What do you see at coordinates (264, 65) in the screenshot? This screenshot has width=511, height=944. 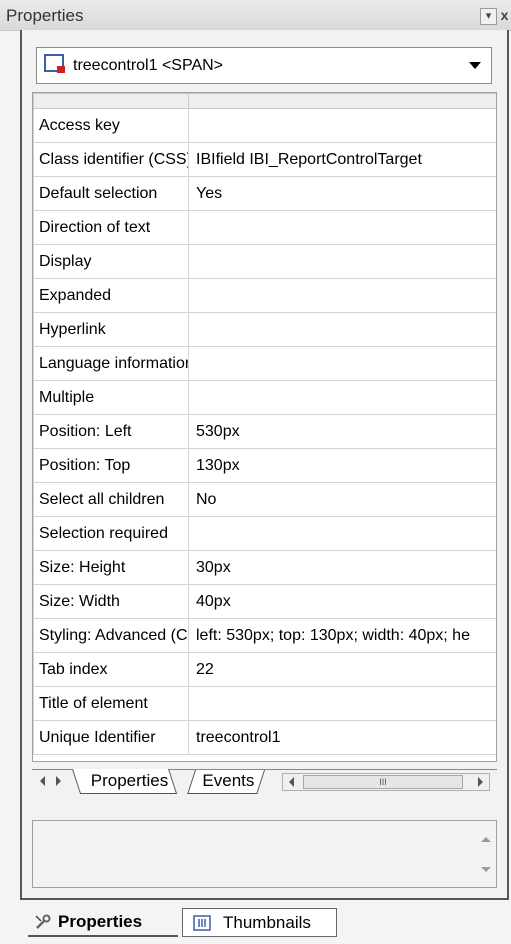 I see `element-selector-dropdown: treecontrol1 <SPAN>` at bounding box center [264, 65].